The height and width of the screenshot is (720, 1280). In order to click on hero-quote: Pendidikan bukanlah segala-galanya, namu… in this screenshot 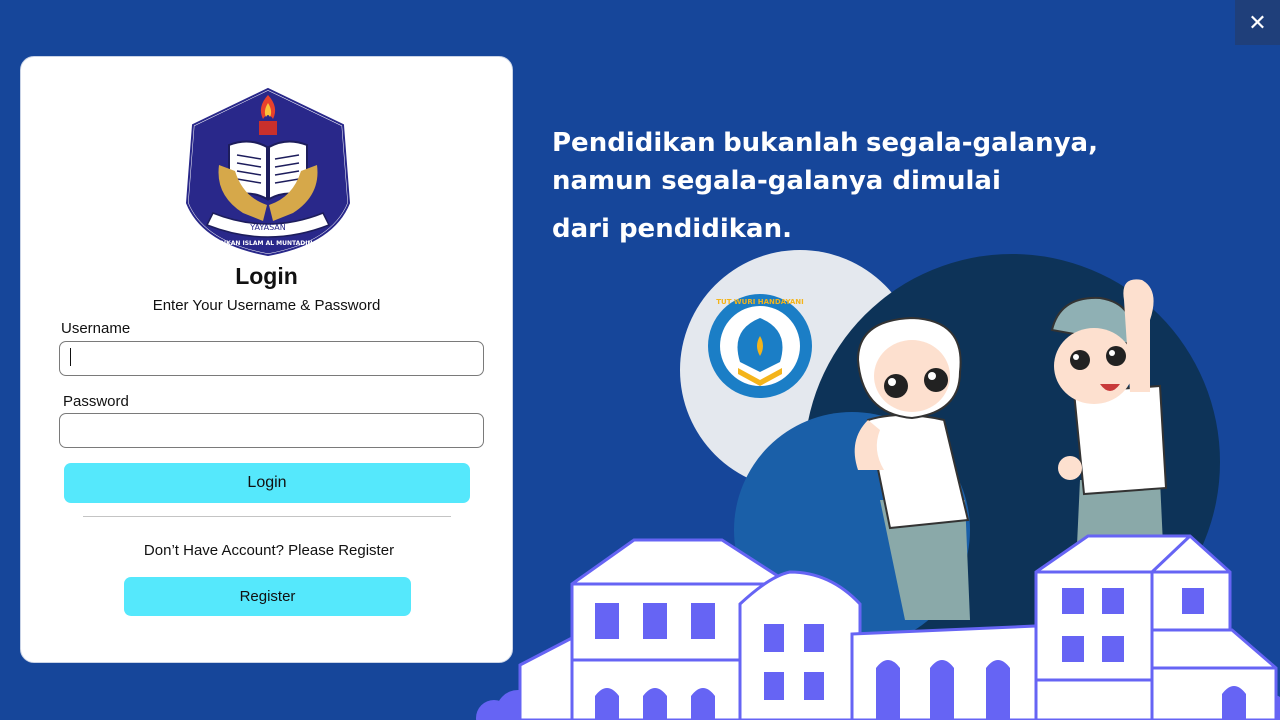, I will do `click(825, 186)`.